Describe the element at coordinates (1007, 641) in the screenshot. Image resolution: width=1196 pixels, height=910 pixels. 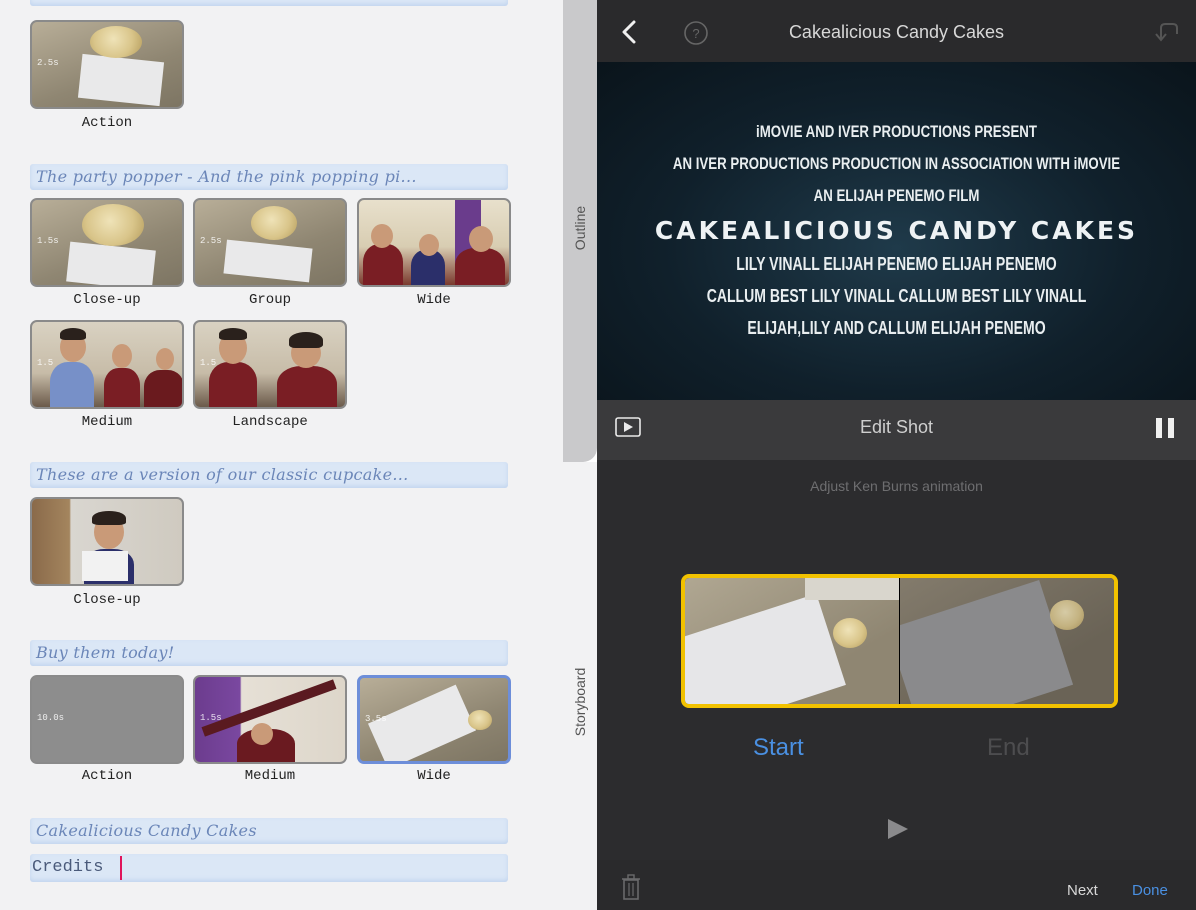
I see `ken-burns-end-frame` at that location.